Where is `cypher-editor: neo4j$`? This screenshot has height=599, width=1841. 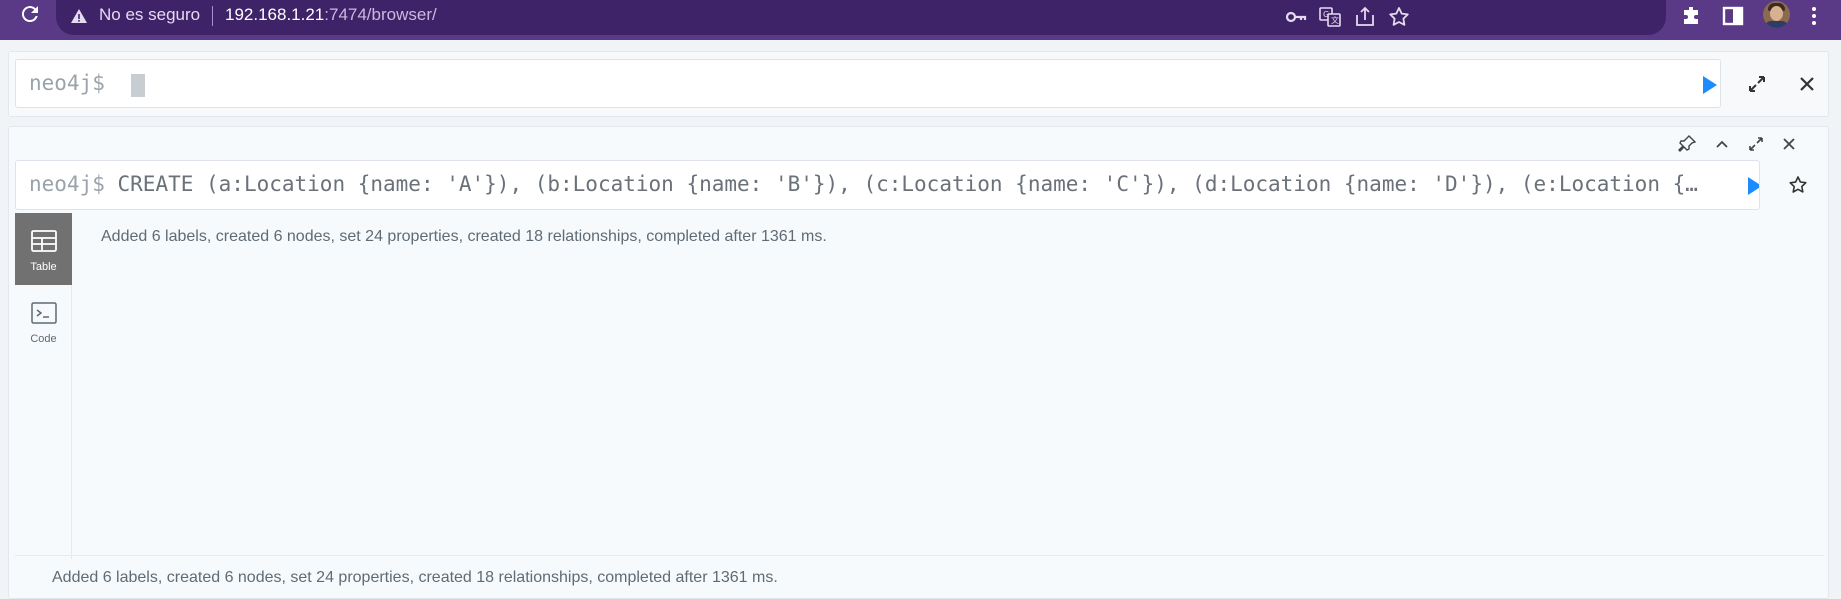 cypher-editor: neo4j$ is located at coordinates (868, 83).